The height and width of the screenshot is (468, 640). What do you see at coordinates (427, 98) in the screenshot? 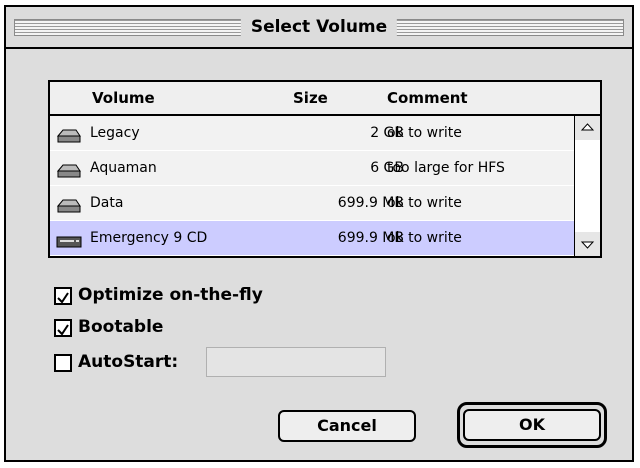
I see `column-header-comment: Comment` at bounding box center [427, 98].